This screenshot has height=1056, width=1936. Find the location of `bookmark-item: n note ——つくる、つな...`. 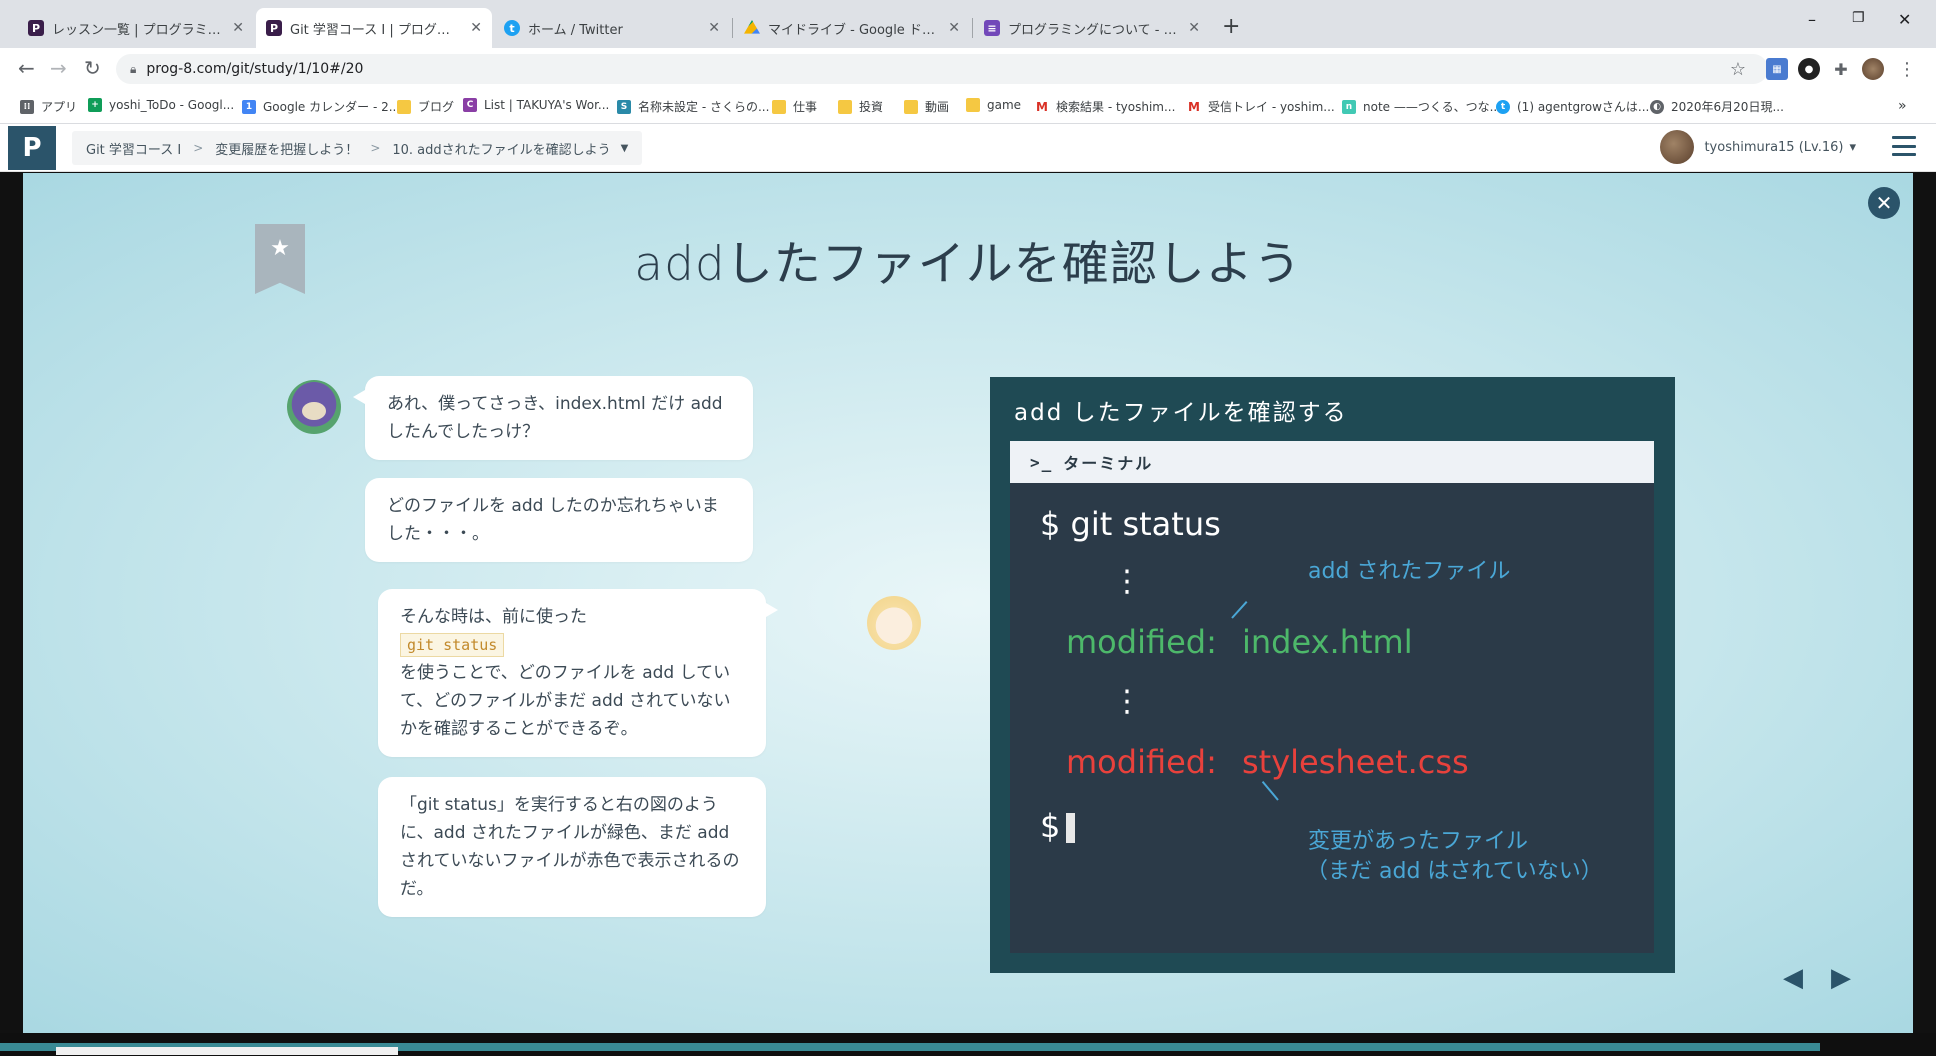

bookmark-item: n note ——つくる、つな... is located at coordinates (1421, 106).